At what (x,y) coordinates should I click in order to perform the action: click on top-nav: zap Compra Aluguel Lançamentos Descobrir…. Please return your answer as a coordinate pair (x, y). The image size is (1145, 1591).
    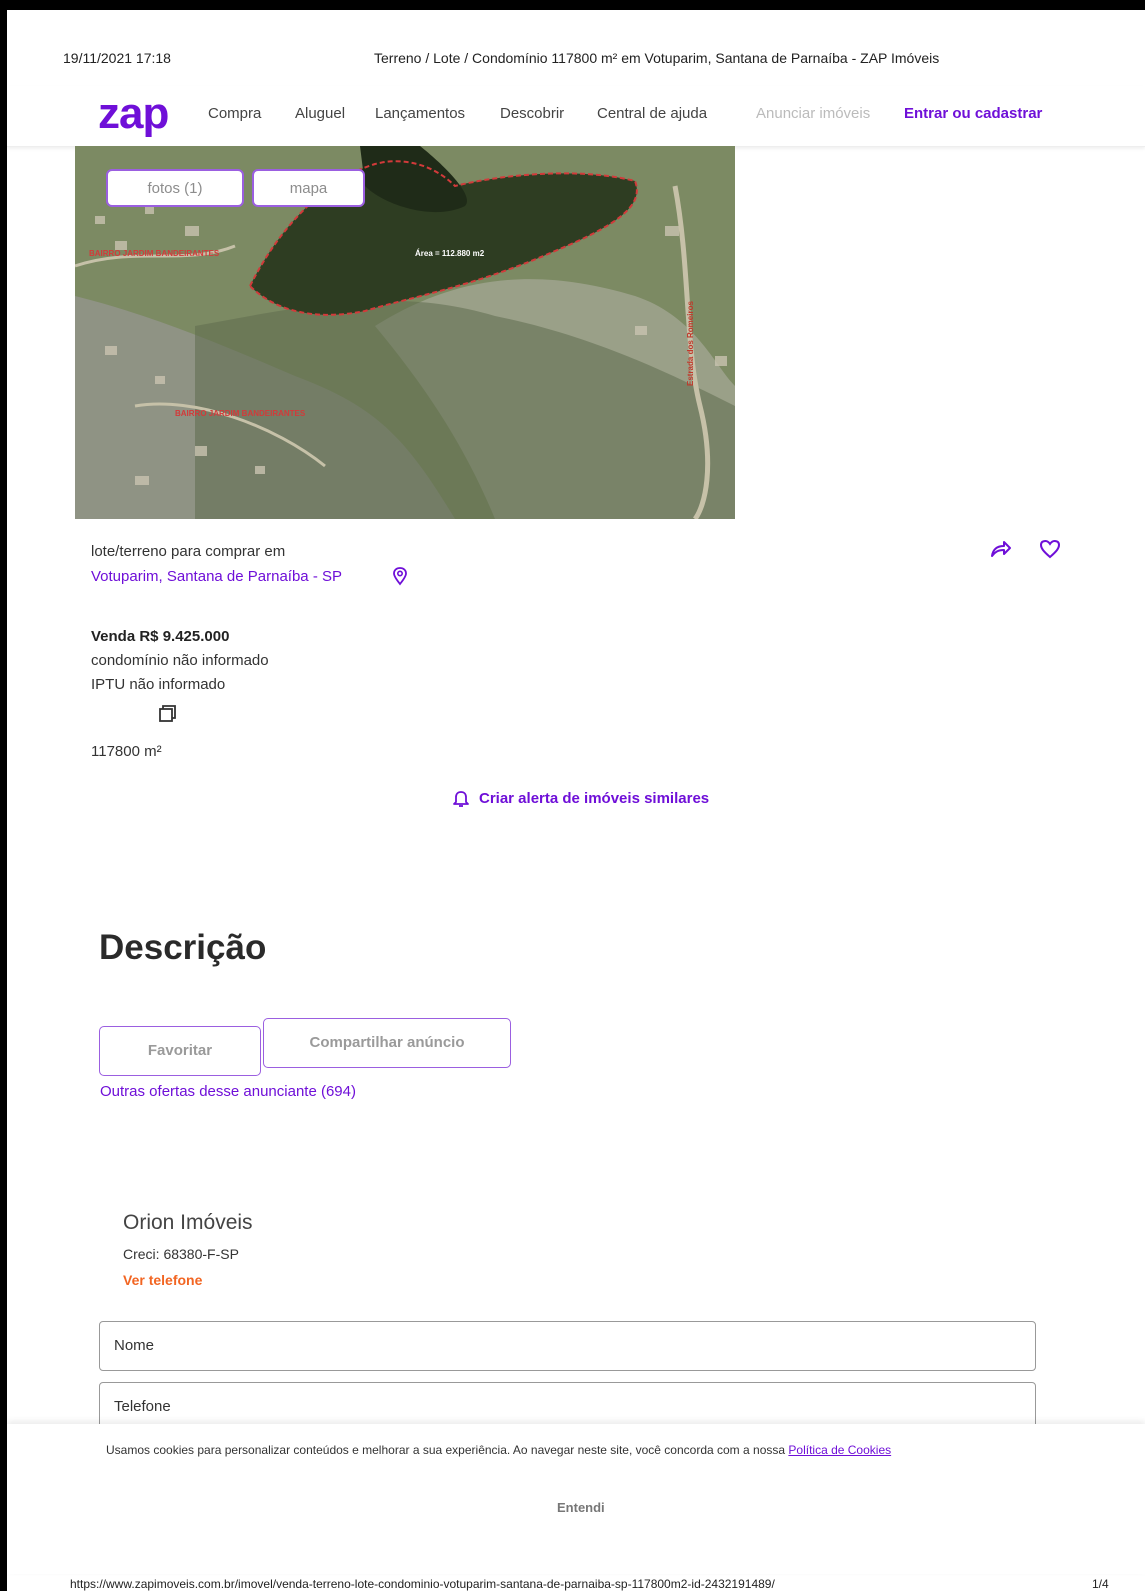
    Looking at the image, I should click on (576, 116).